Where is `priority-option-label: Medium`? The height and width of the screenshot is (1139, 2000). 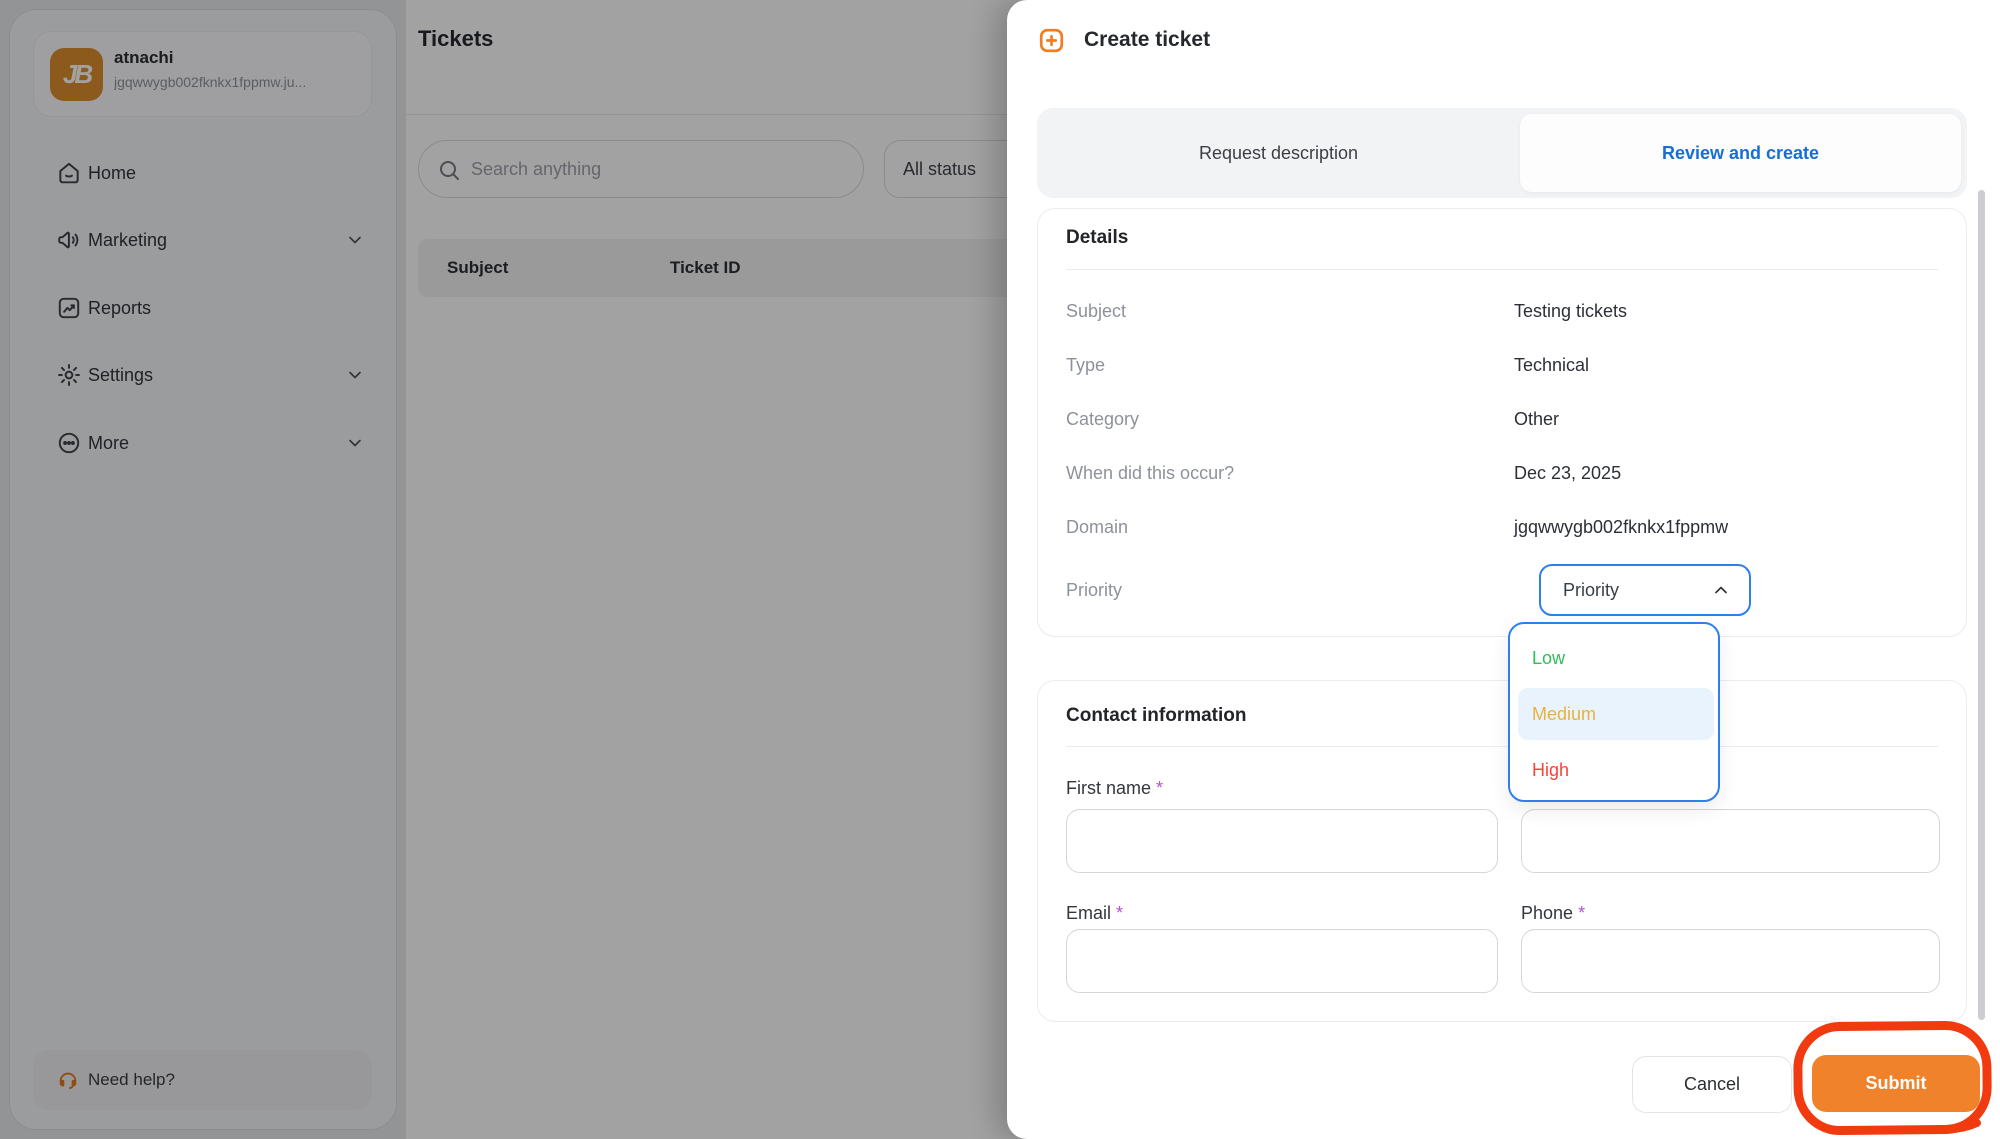 priority-option-label: Medium is located at coordinates (1564, 713).